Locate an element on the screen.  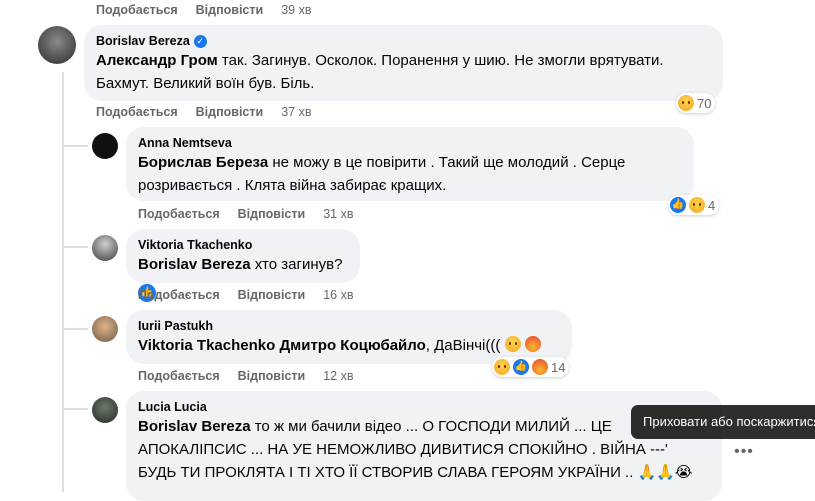
sad-emoji-icon is located at coordinates (512, 344).